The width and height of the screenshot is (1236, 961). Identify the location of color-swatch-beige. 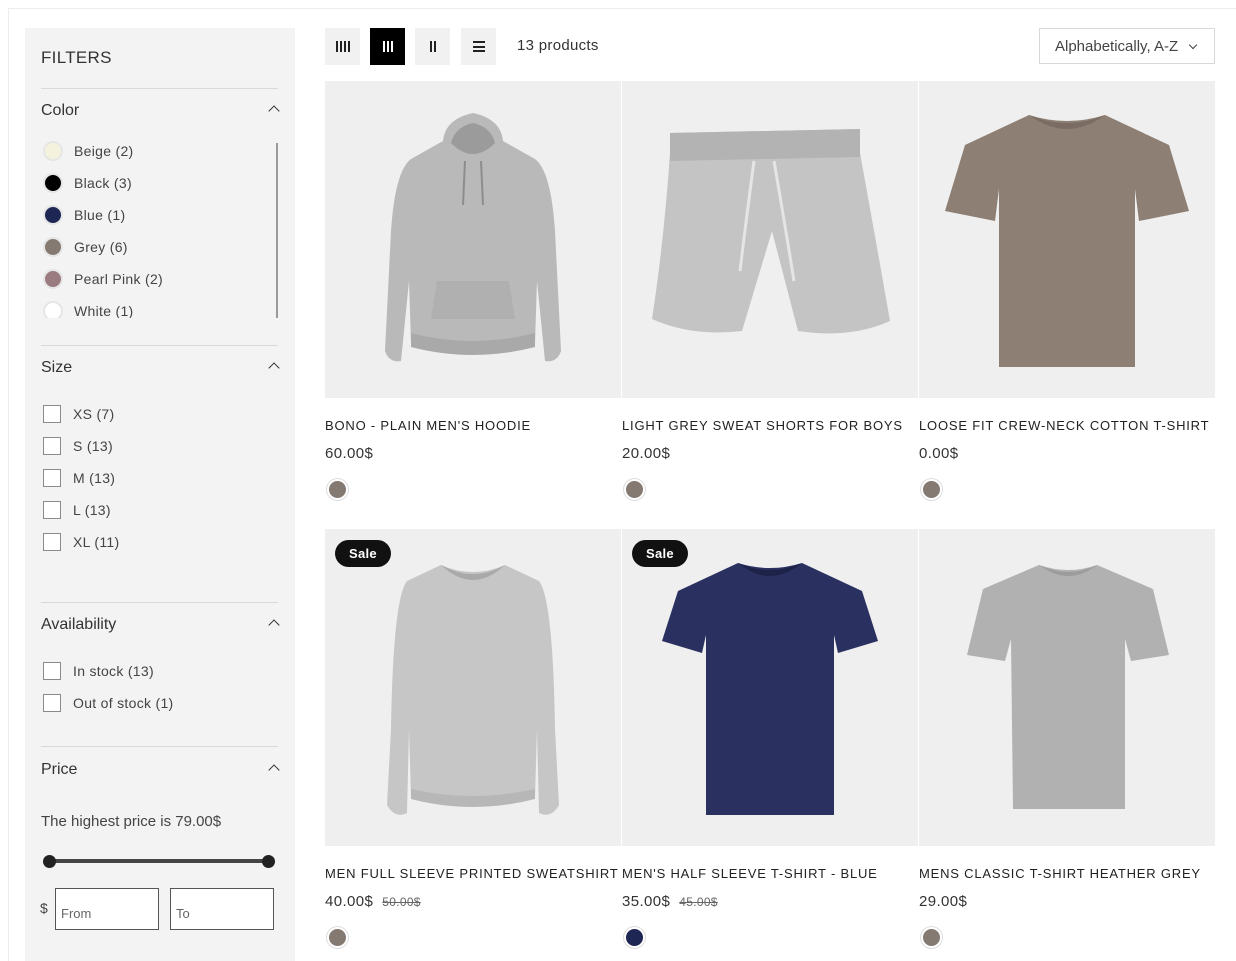
(53, 151).